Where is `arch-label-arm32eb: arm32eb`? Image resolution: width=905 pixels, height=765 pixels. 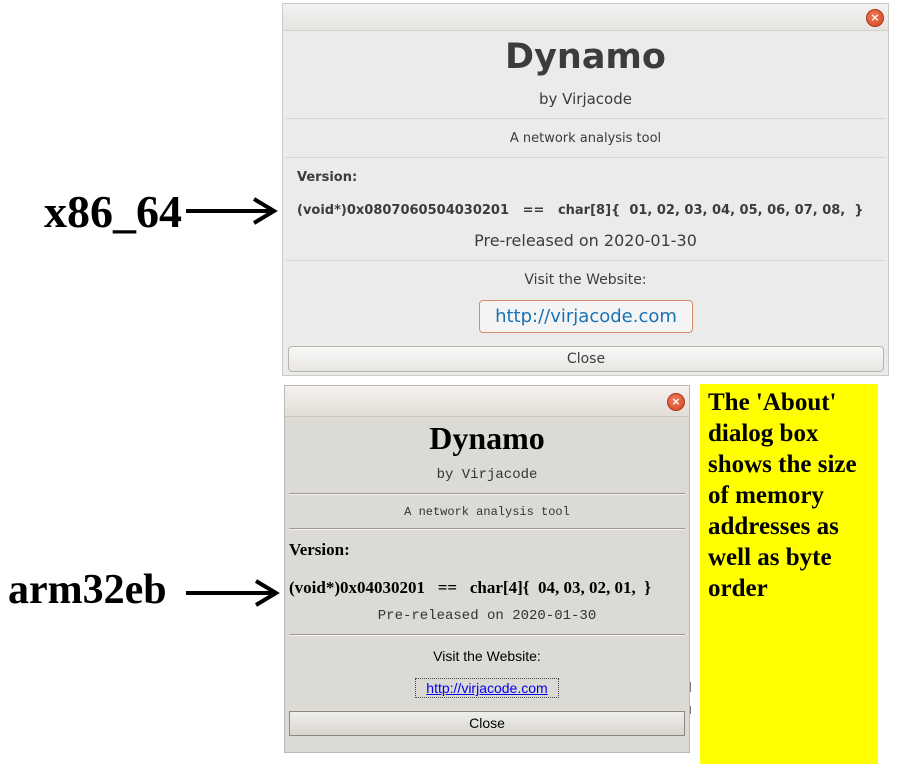
arch-label-arm32eb: arm32eb is located at coordinates (87, 590).